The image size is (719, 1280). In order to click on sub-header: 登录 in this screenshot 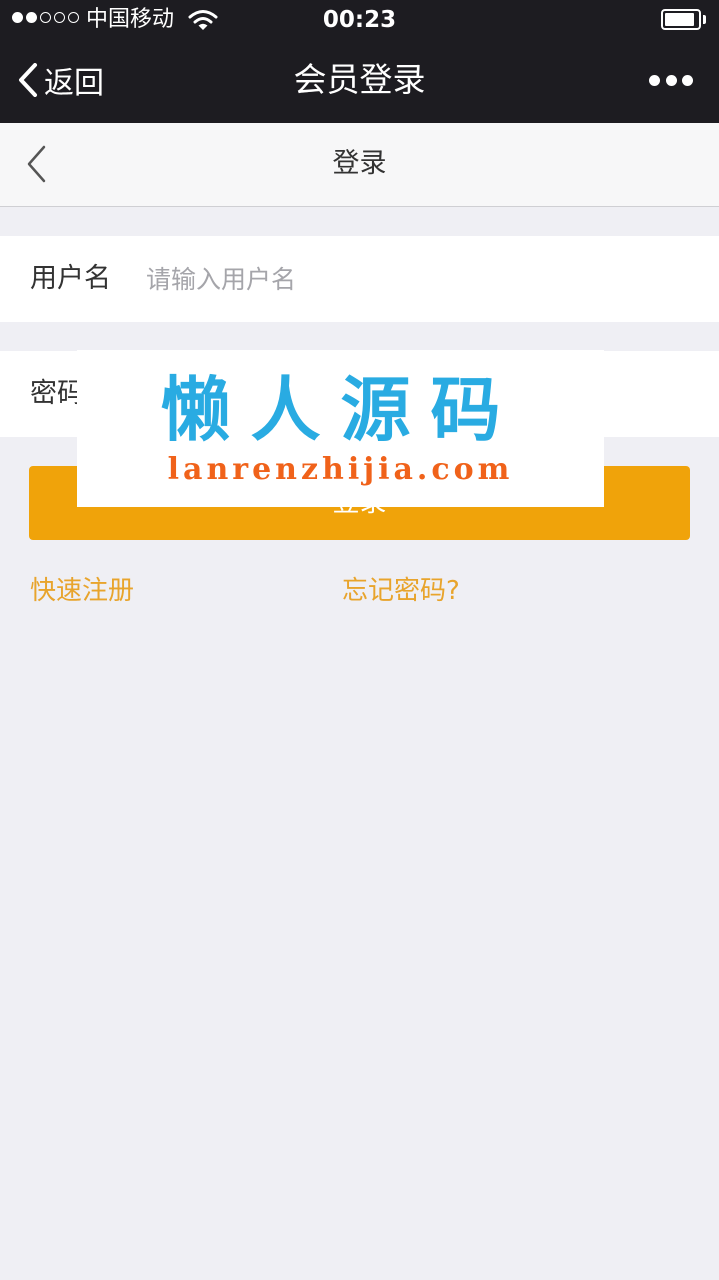, I will do `click(359, 165)`.